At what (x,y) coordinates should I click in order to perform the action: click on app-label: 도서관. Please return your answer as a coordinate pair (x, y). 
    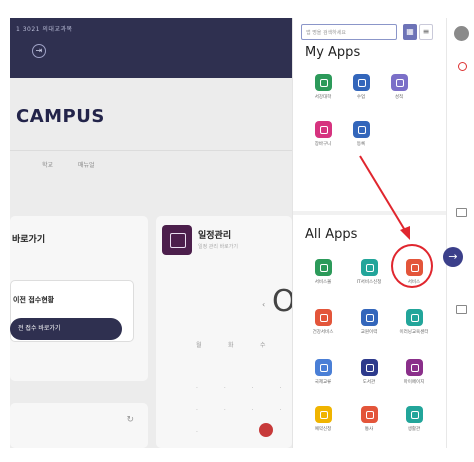
    Looking at the image, I should click on (369, 382).